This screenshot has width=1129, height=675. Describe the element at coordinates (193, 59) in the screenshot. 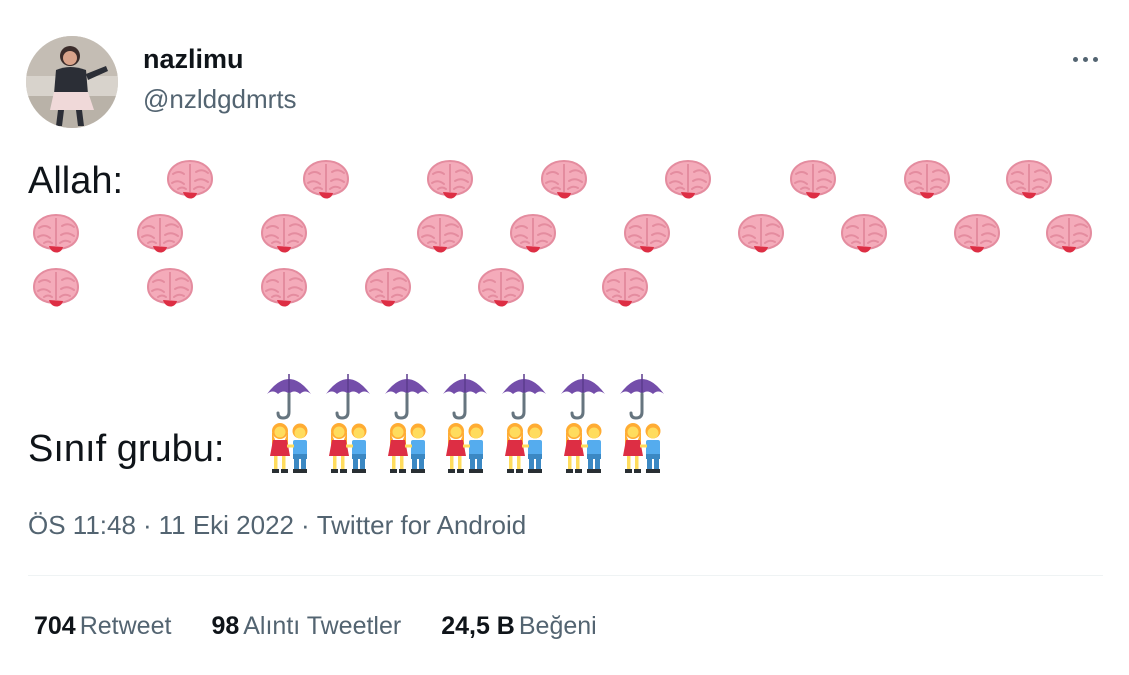

I see `display-name: nazlimu` at that location.